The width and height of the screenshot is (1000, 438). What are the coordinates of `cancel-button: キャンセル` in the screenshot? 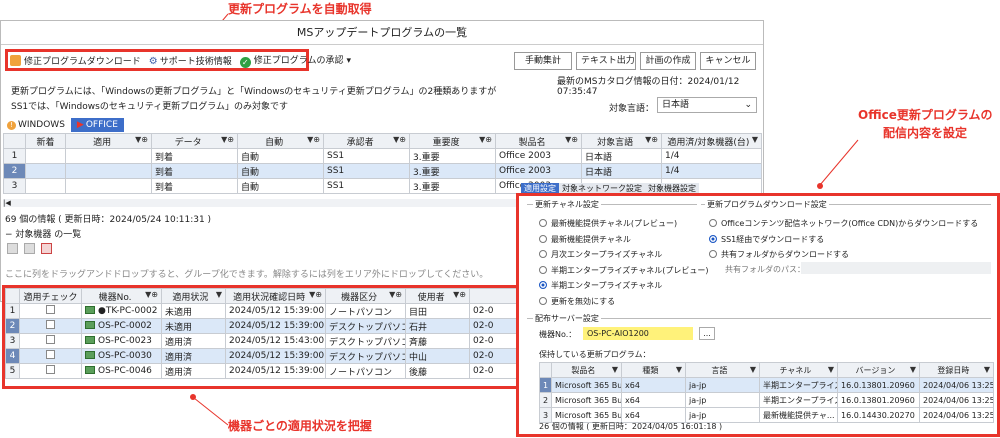 It's located at (728, 61).